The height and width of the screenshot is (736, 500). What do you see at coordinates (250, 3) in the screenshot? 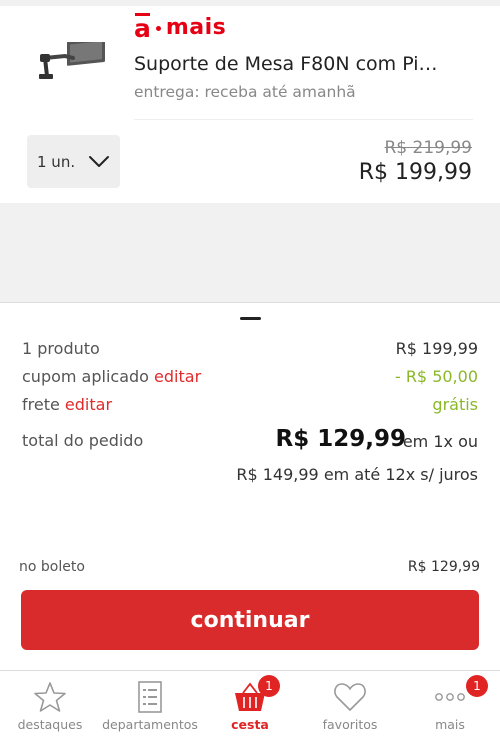
I see `top-divider` at bounding box center [250, 3].